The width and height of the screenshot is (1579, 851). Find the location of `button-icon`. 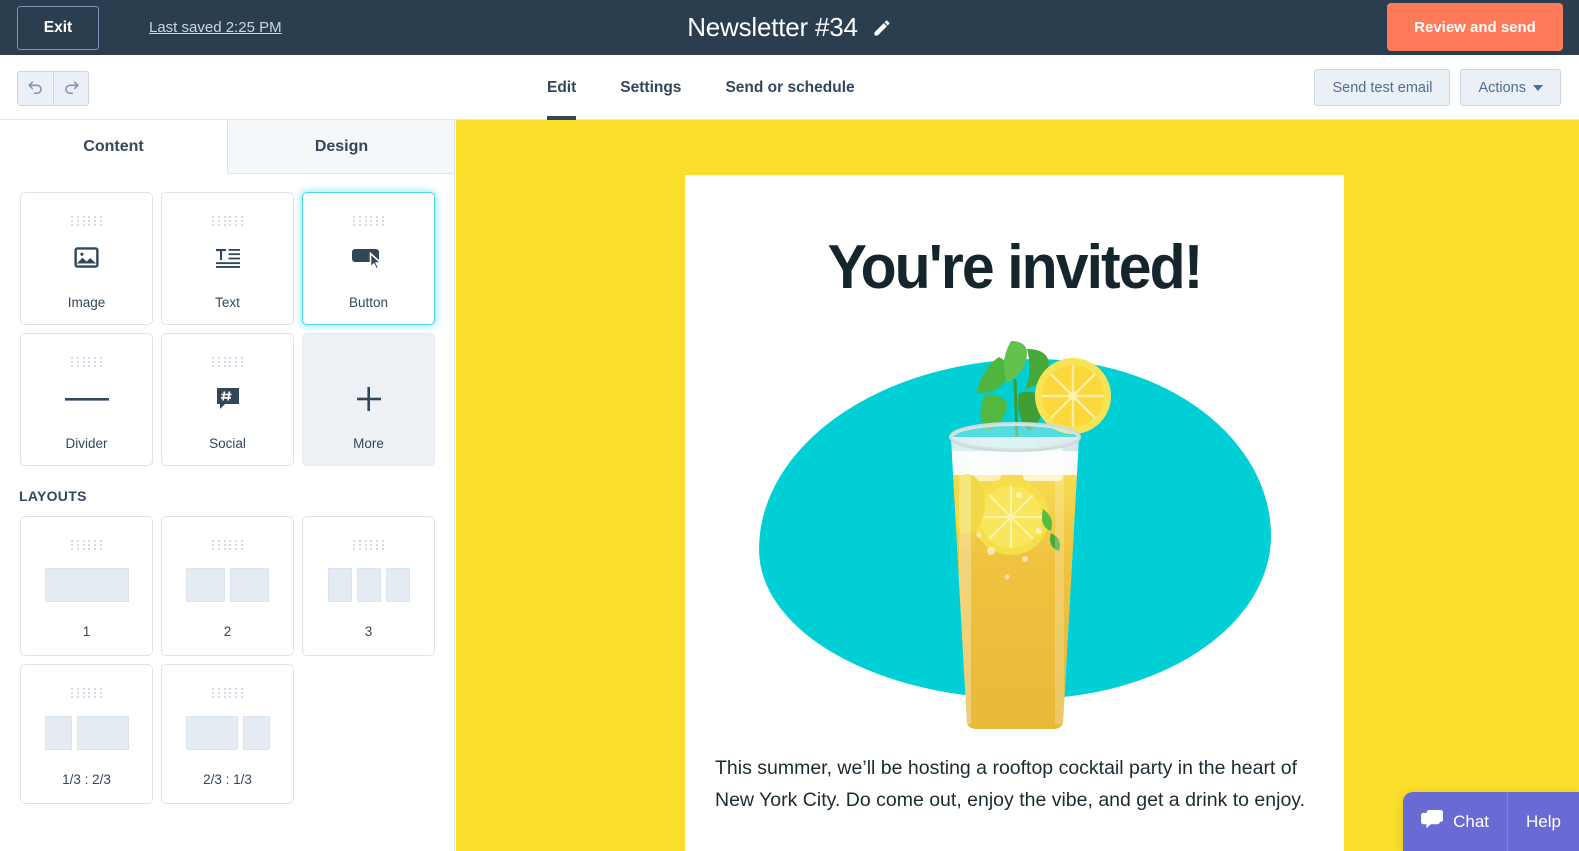

button-icon is located at coordinates (369, 257).